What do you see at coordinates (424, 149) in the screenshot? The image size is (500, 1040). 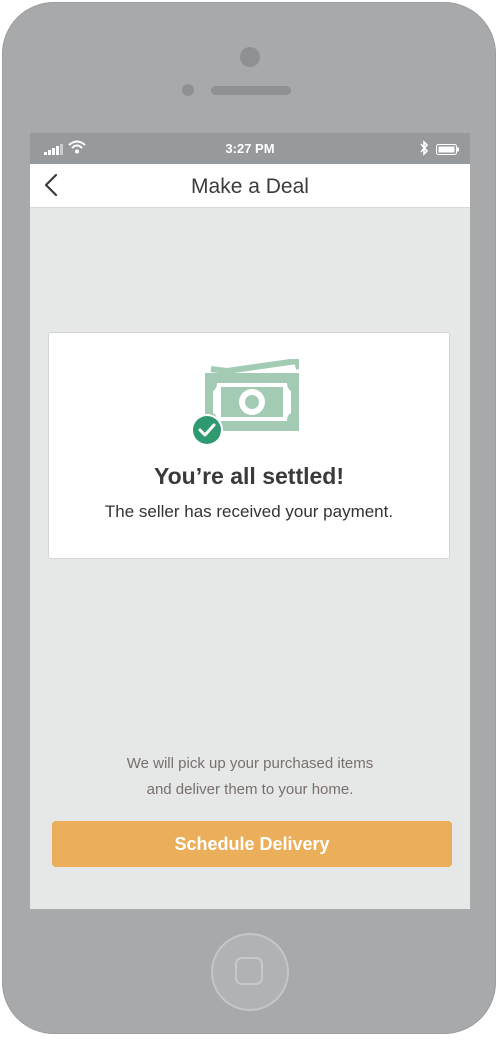 I see `bluetooth-icon` at bounding box center [424, 149].